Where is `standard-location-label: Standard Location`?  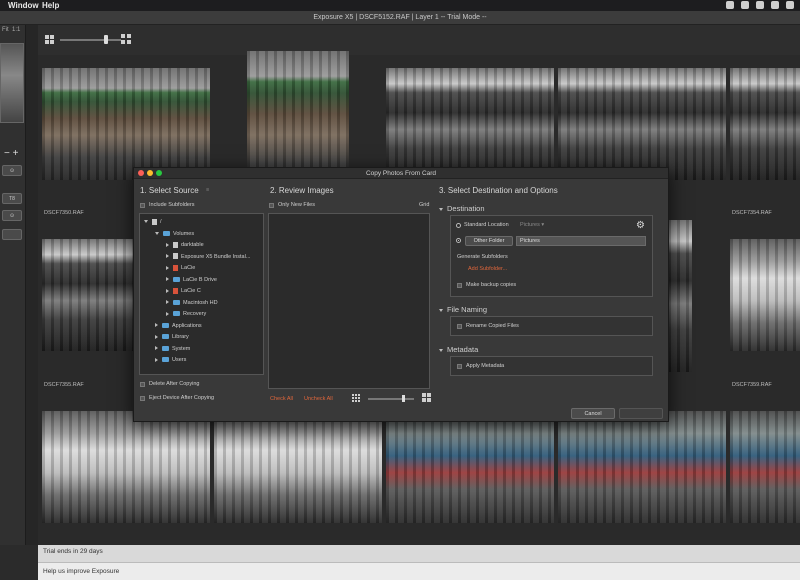
standard-location-label: Standard Location is located at coordinates (486, 225).